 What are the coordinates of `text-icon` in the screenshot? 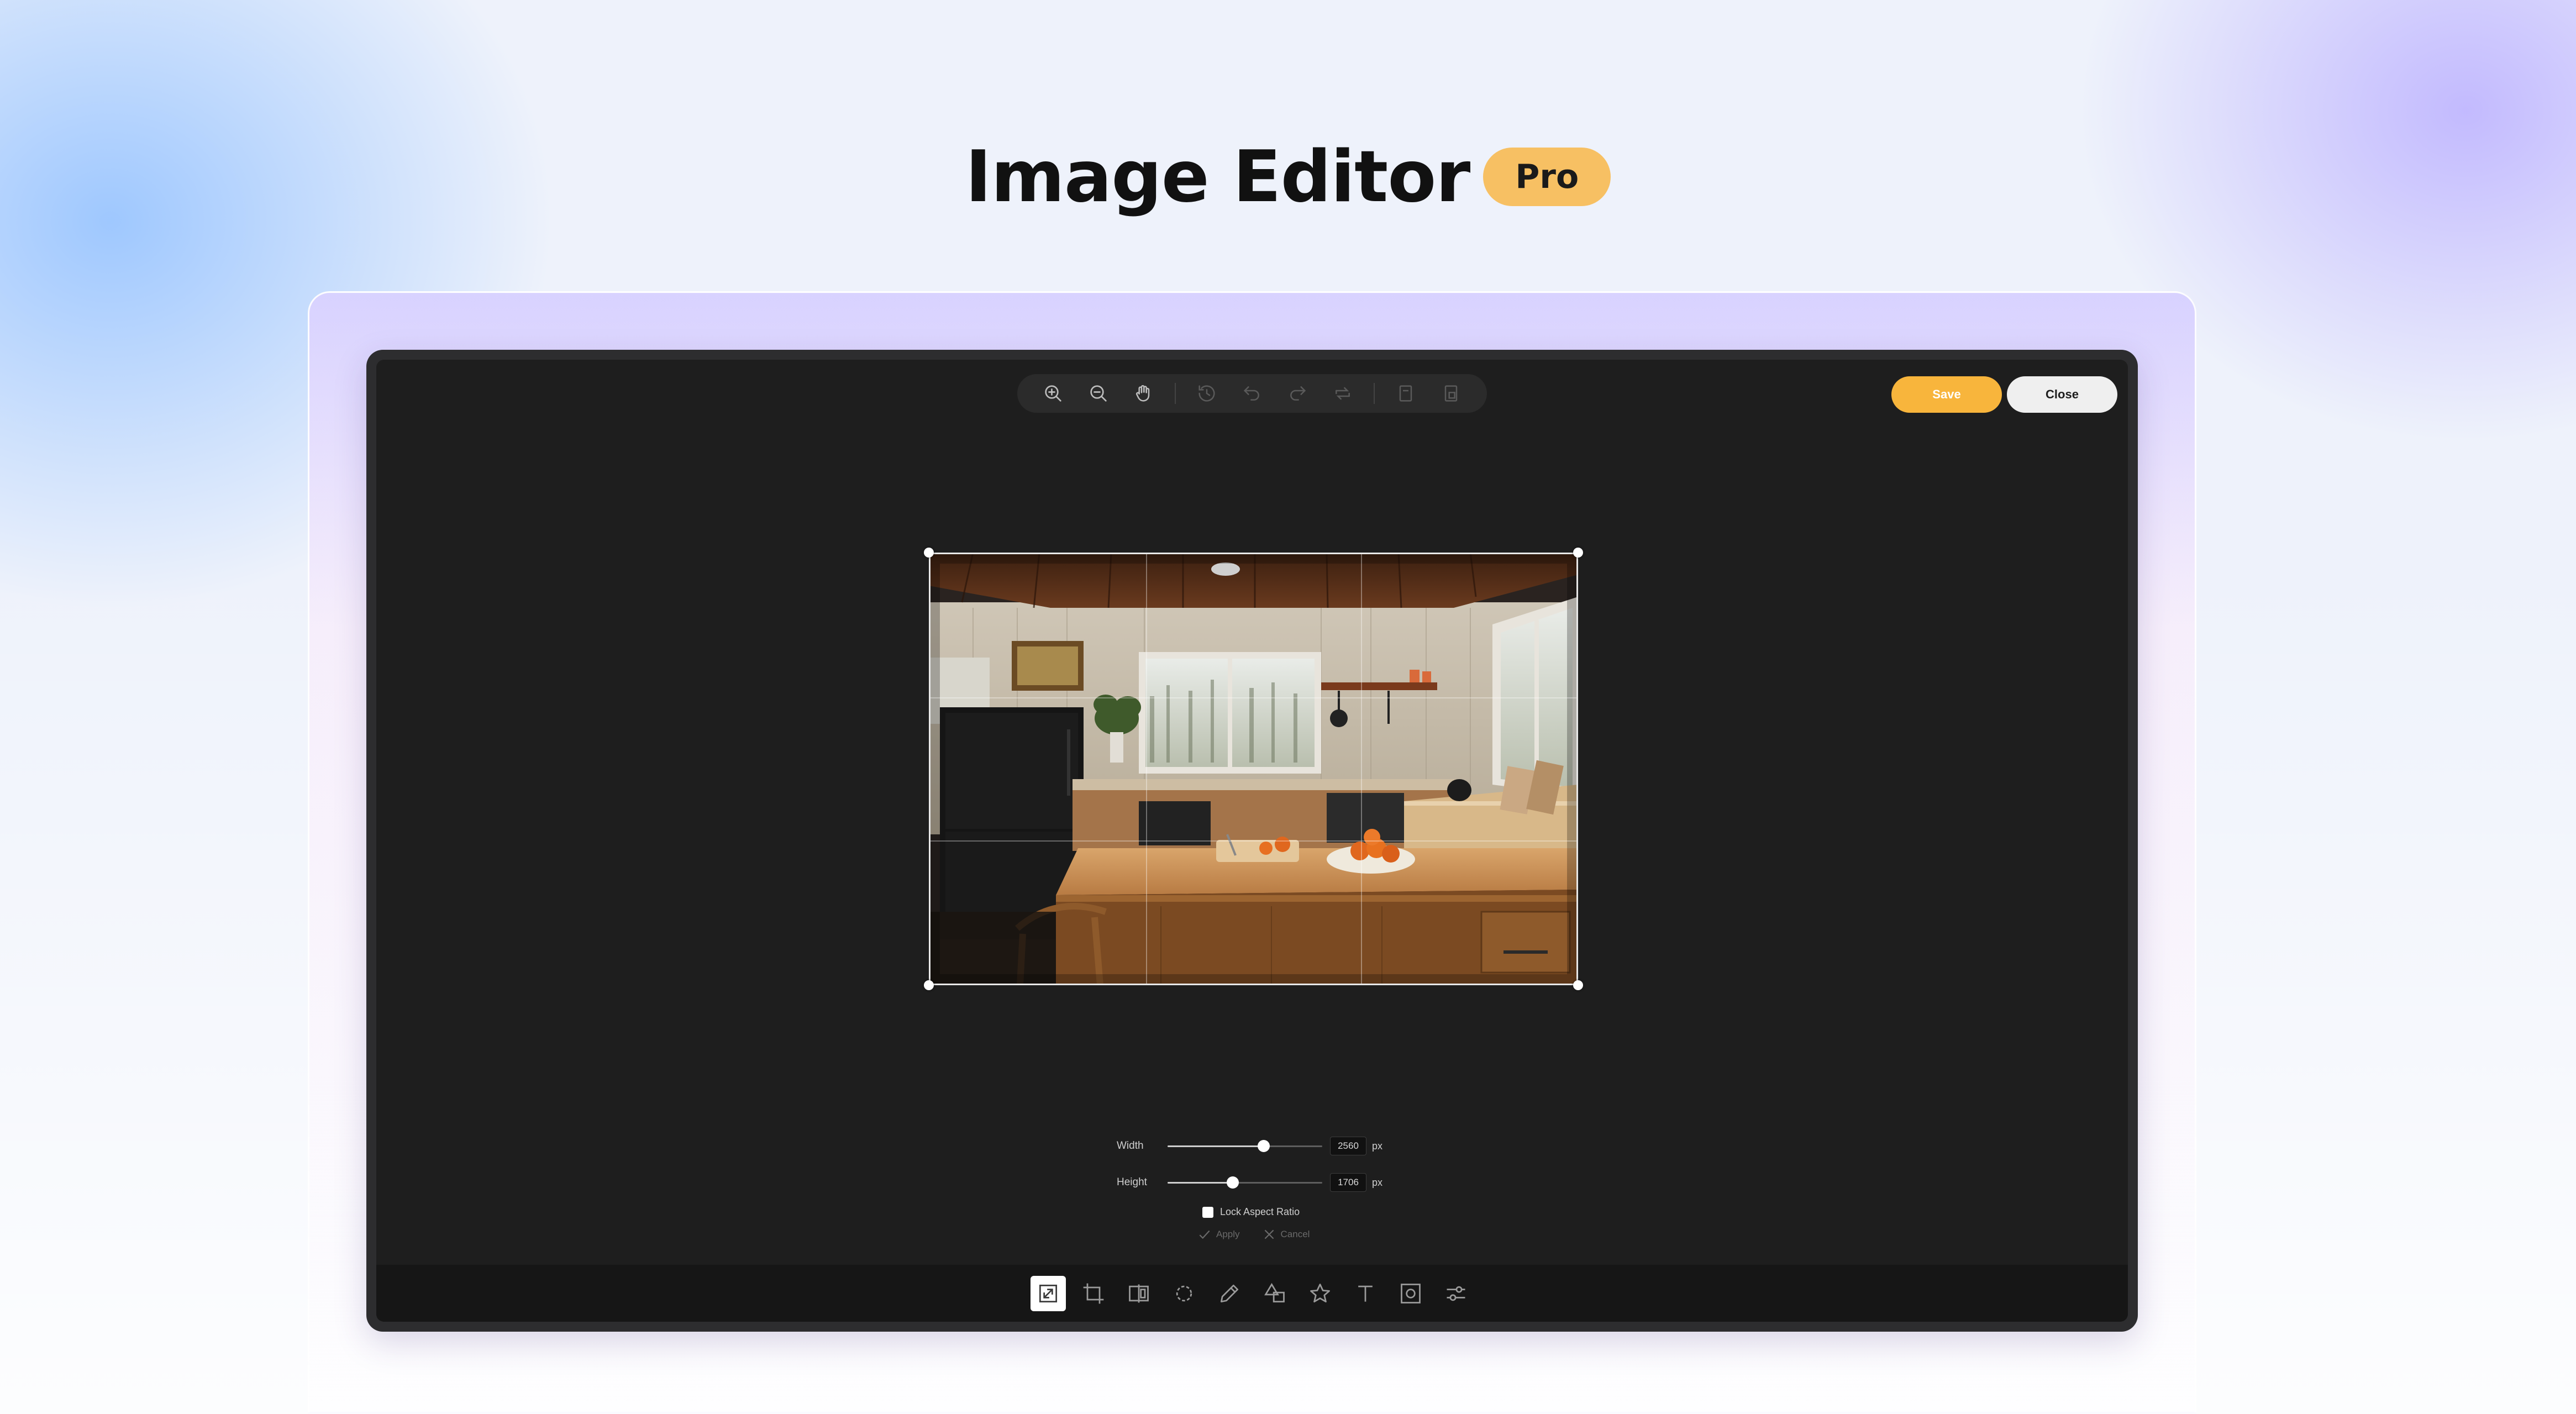 It's located at (1365, 1293).